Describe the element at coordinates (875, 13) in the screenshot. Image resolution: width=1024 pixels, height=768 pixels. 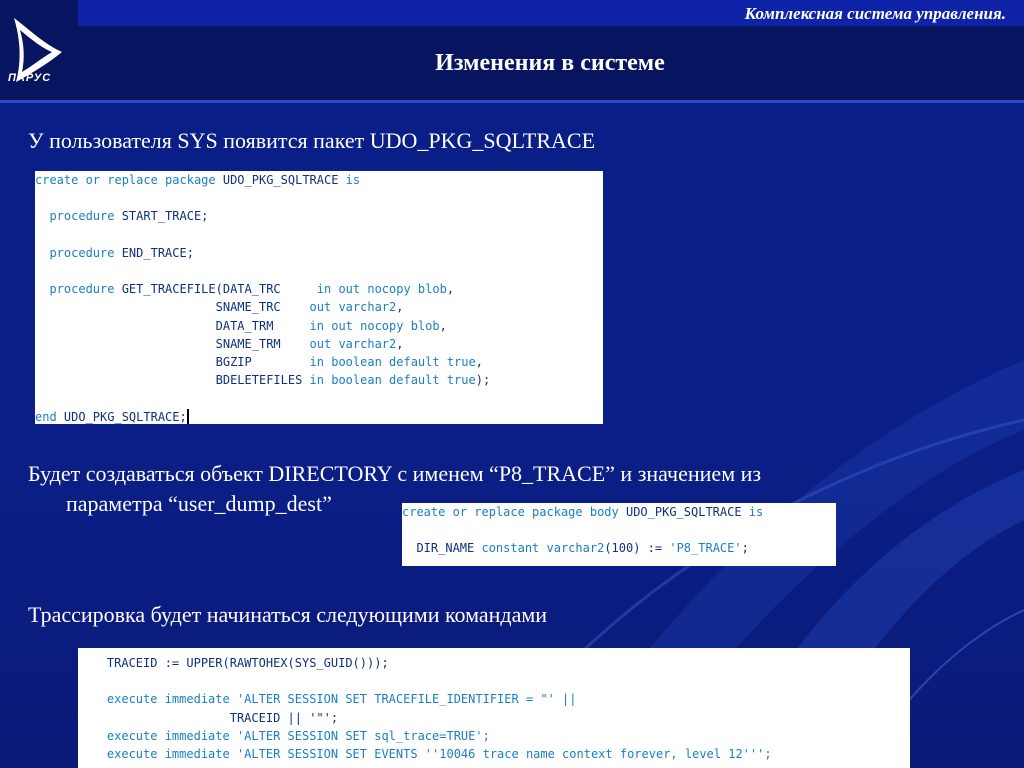
I see `tagline: Комплексная система управления.` at that location.